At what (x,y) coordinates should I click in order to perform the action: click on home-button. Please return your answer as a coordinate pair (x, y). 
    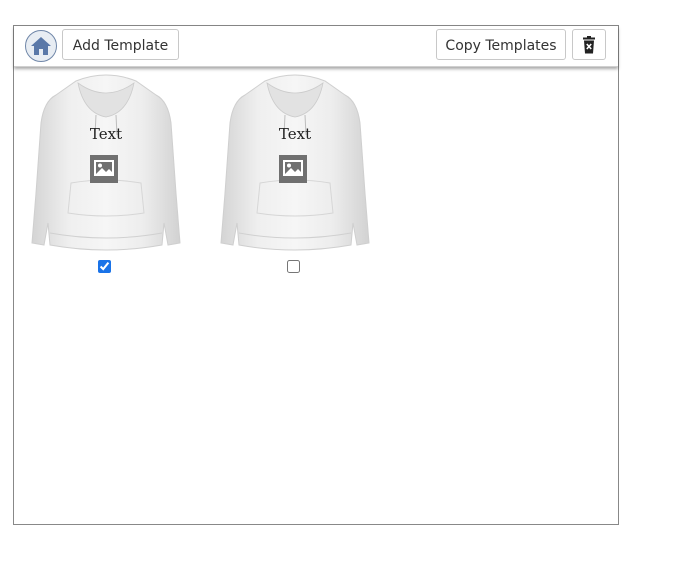
    Looking at the image, I should click on (41, 46).